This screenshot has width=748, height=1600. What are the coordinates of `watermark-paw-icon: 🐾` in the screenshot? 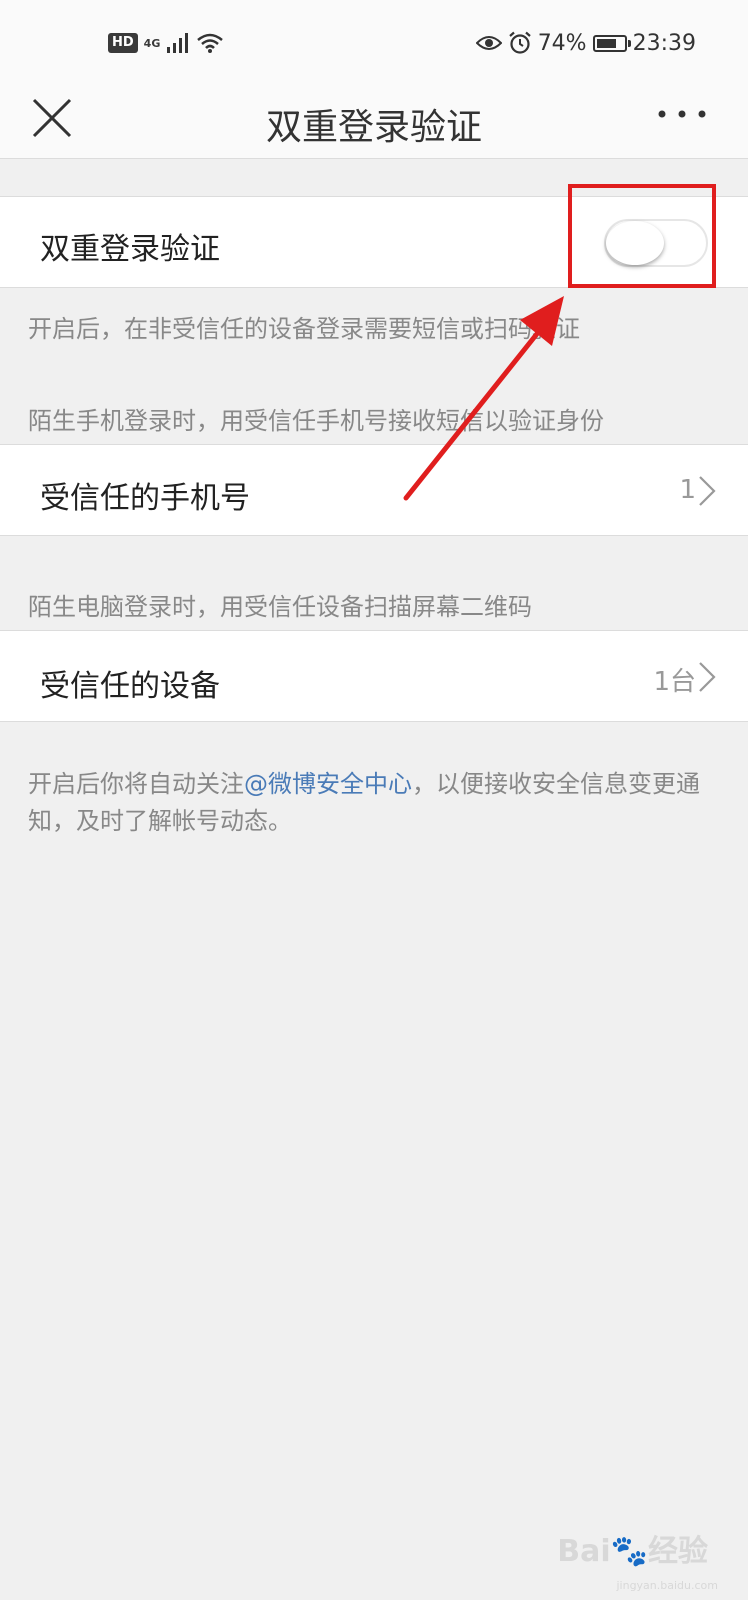 It's located at (629, 1551).